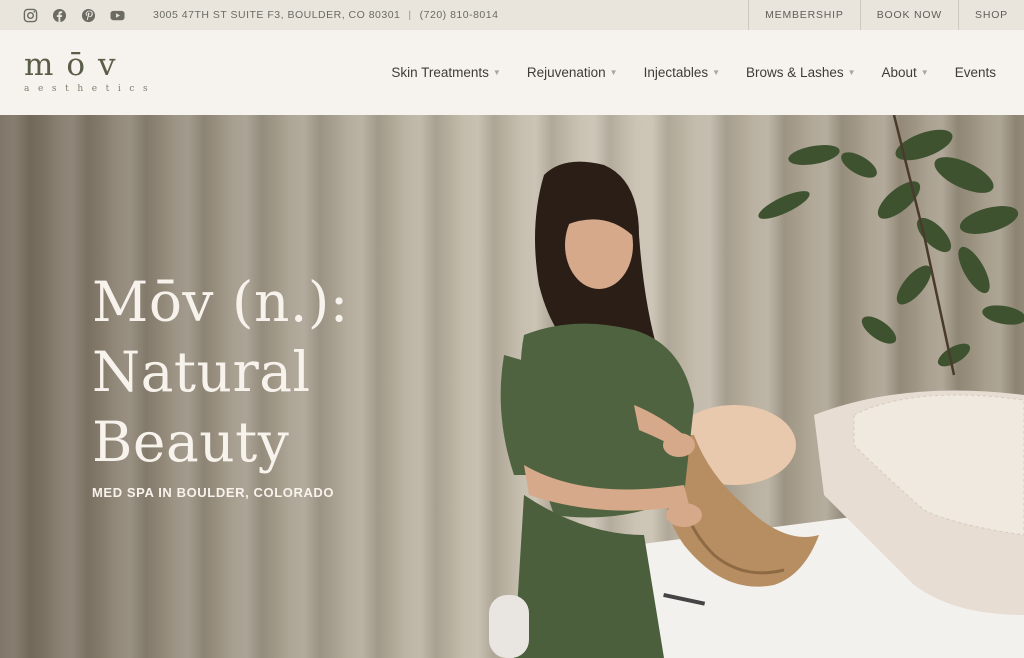 The width and height of the screenshot is (1024, 658). I want to click on site-logo: mōv aesthetics, so click(94, 71).